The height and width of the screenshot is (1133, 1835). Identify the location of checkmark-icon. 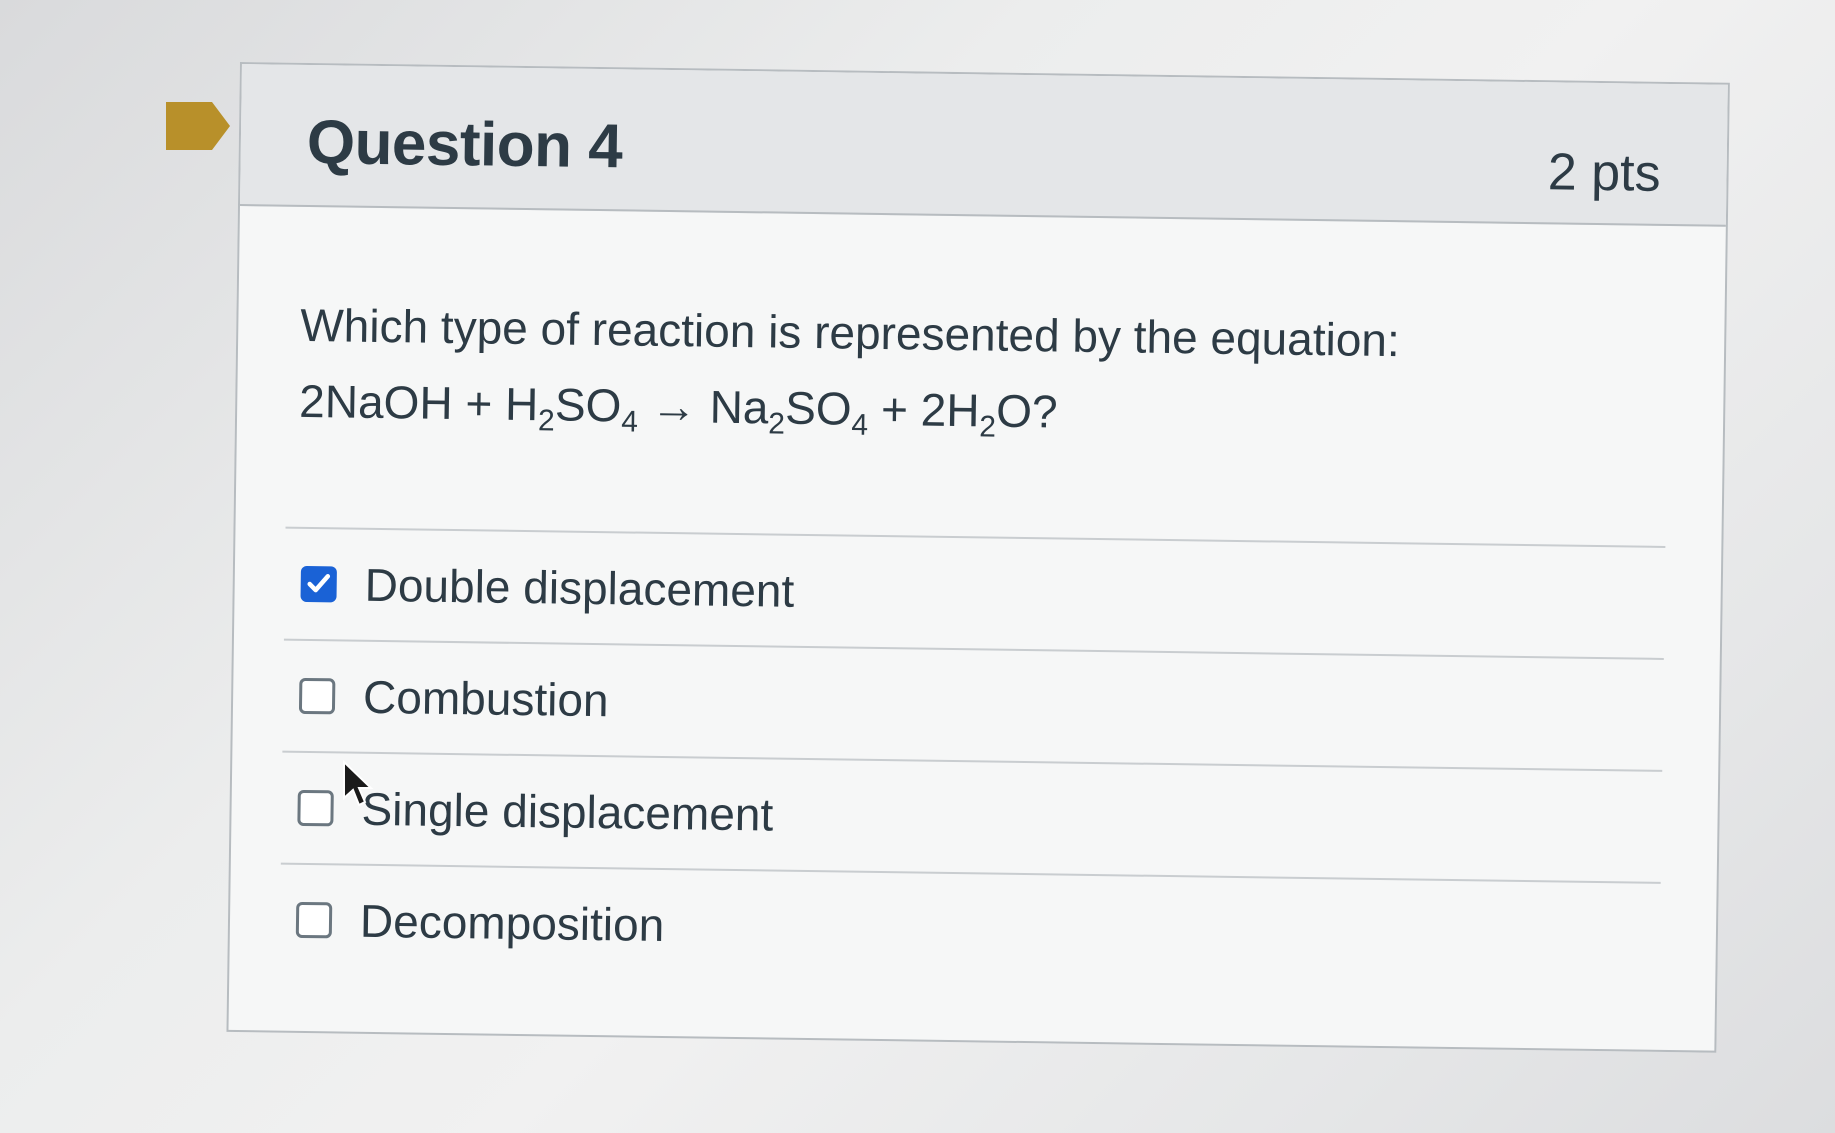
(319, 583).